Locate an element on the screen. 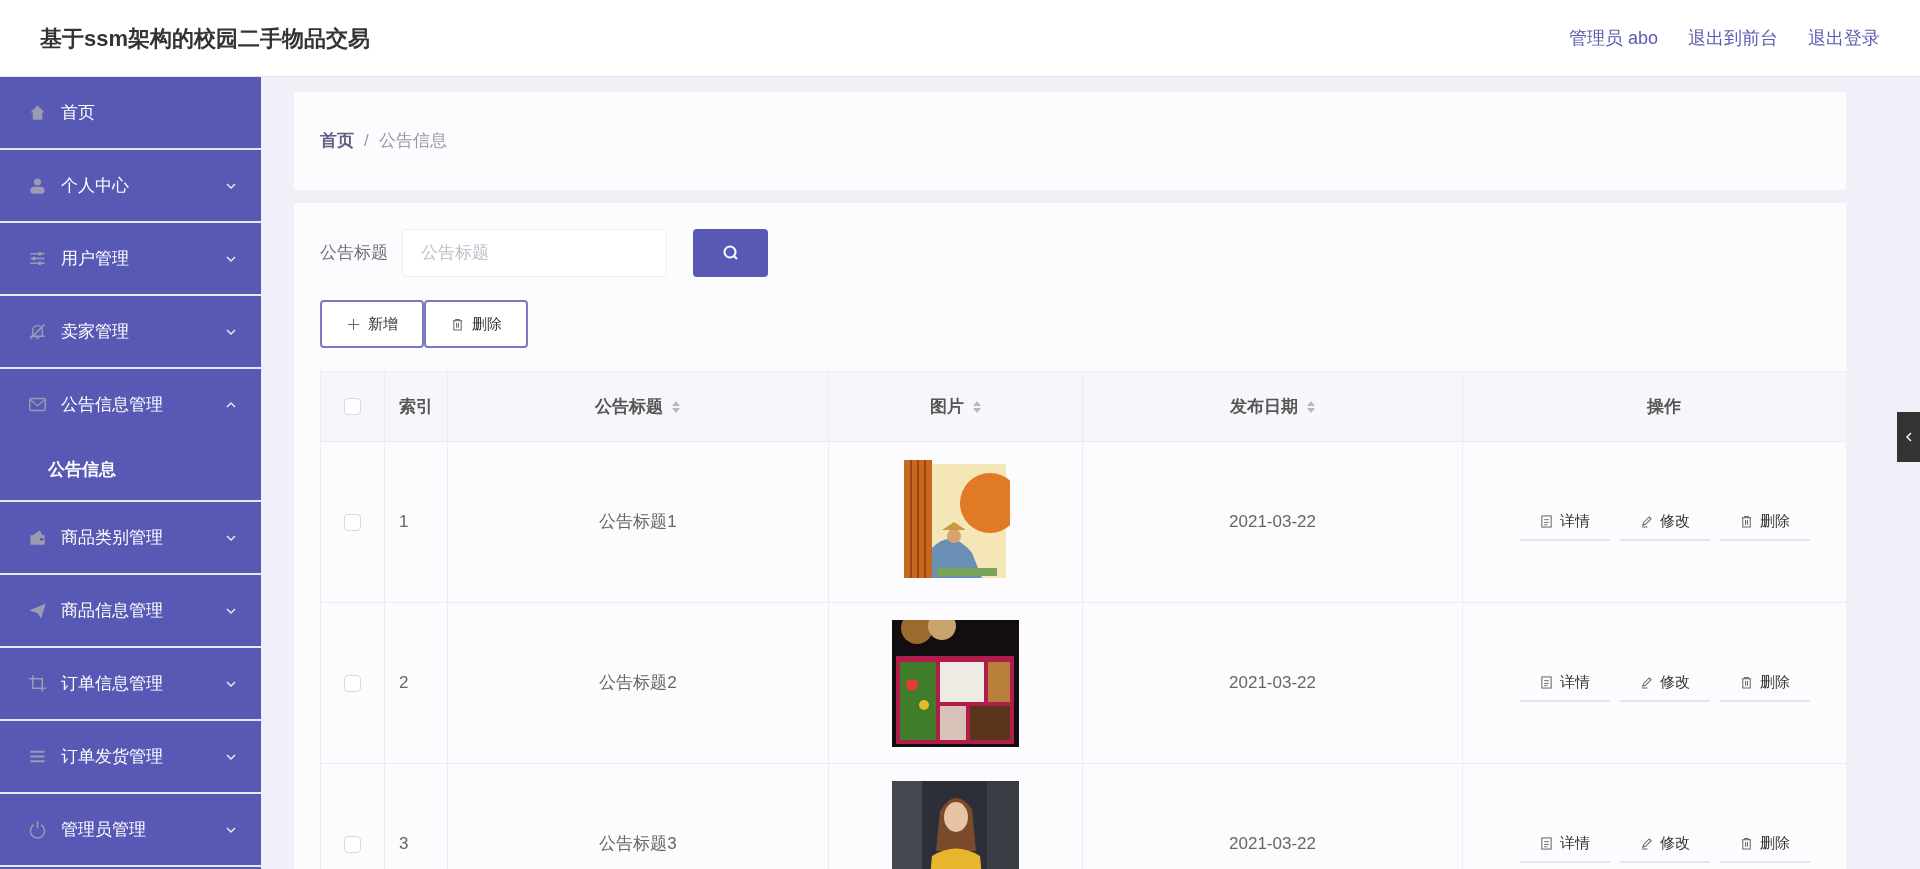 The height and width of the screenshot is (869, 1920). header-link: 管理员 abo is located at coordinates (1613, 38).